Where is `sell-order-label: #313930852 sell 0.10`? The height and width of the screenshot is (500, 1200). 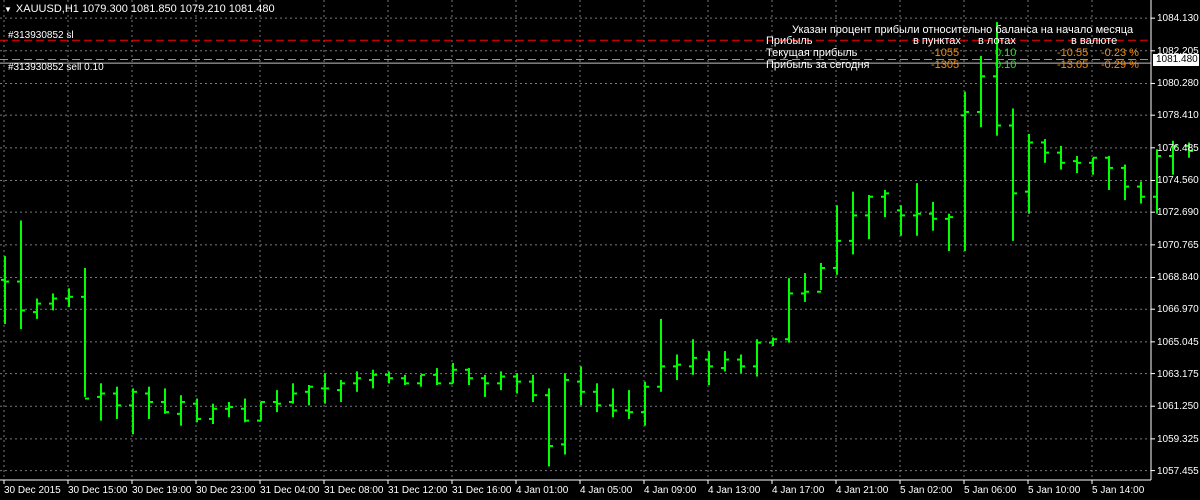
sell-order-label: #313930852 sell 0.10 is located at coordinates (56, 68).